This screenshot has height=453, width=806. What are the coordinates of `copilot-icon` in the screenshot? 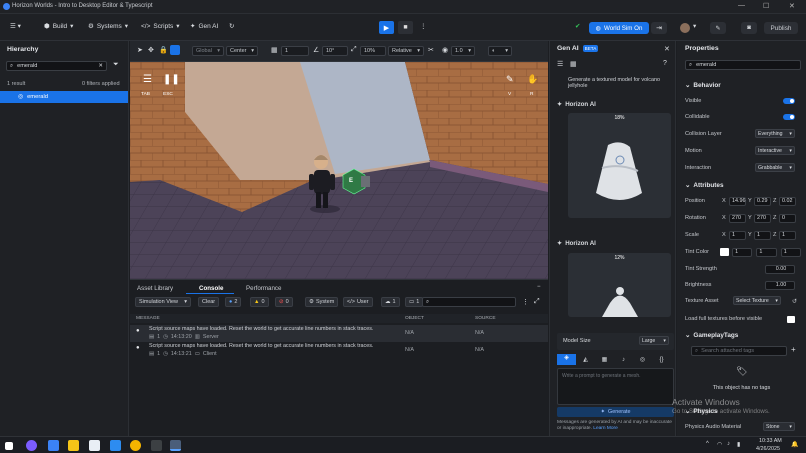 It's located at (31, 445).